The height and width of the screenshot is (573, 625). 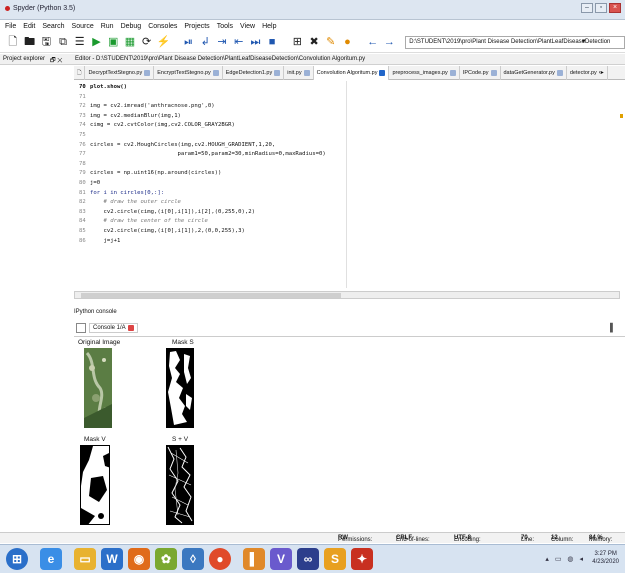 I want to click on spyder-taskbar-icon: ✦, so click(x=362, y=559).